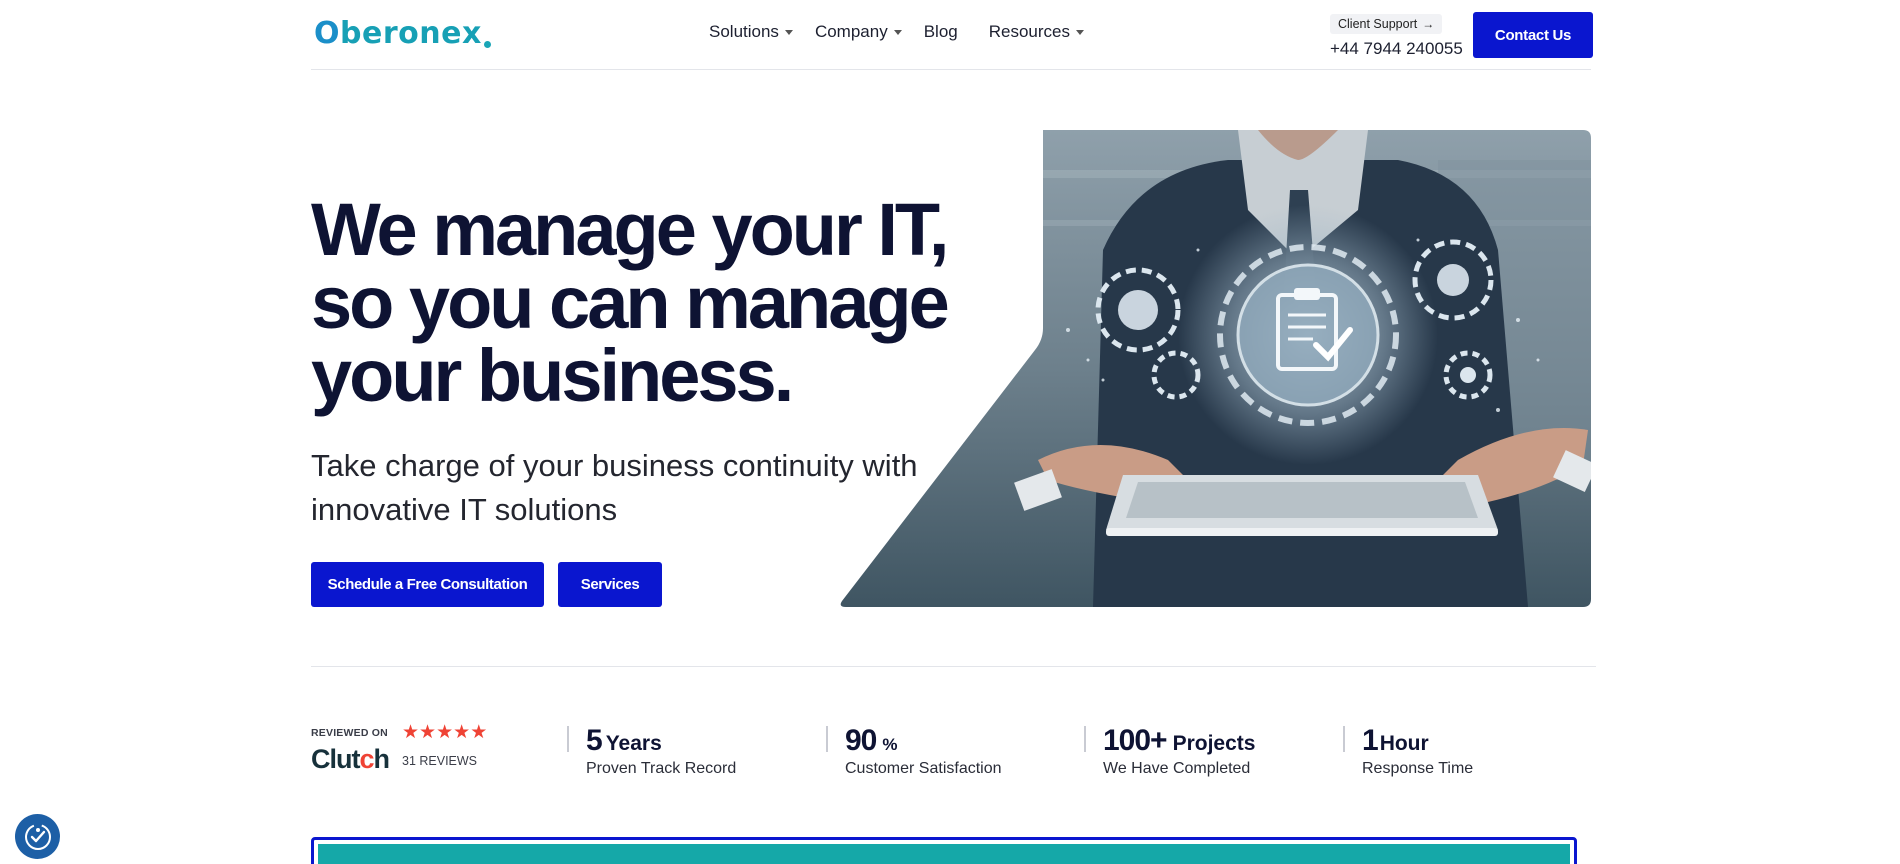  I want to click on logo-text: Oberonex, so click(398, 33).